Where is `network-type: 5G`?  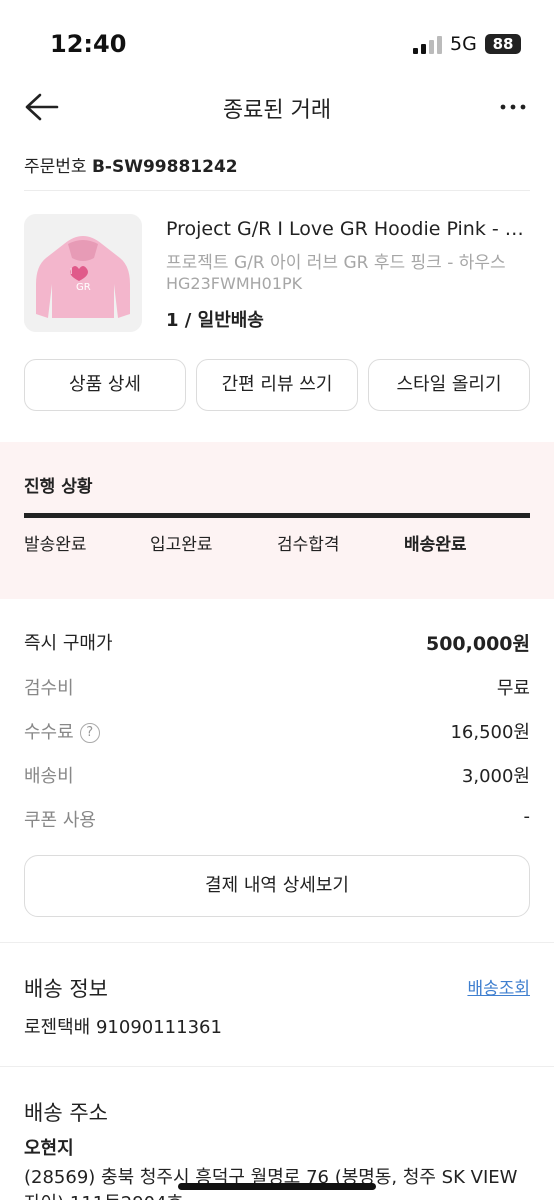 network-type: 5G is located at coordinates (463, 44).